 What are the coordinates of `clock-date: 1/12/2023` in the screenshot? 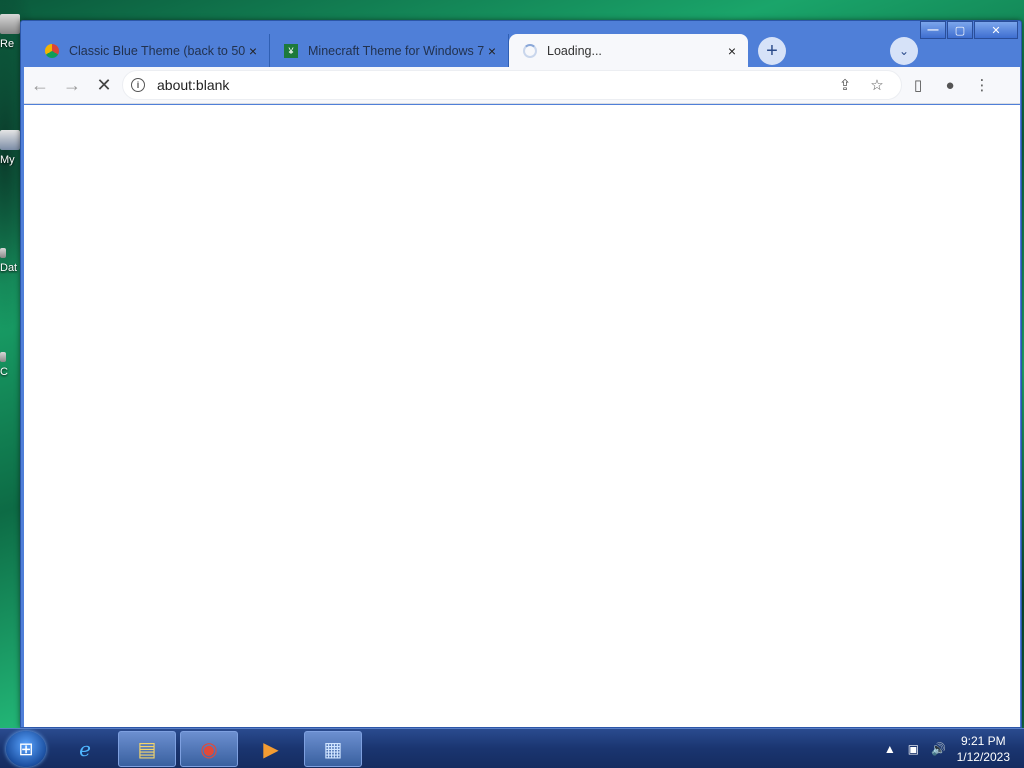 It's located at (983, 757).